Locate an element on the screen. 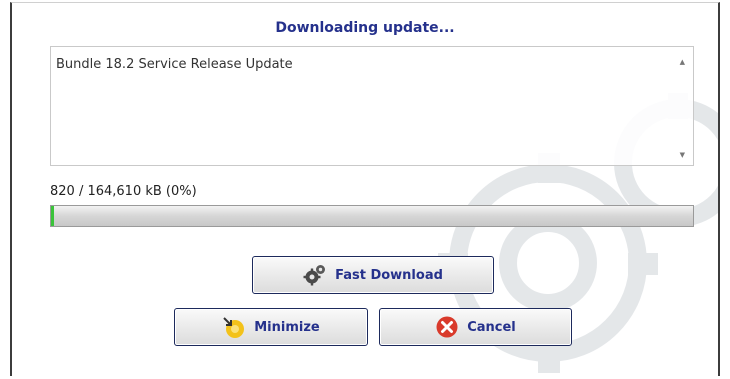 The height and width of the screenshot is (379, 730). cancel-x-icon is located at coordinates (447, 327).